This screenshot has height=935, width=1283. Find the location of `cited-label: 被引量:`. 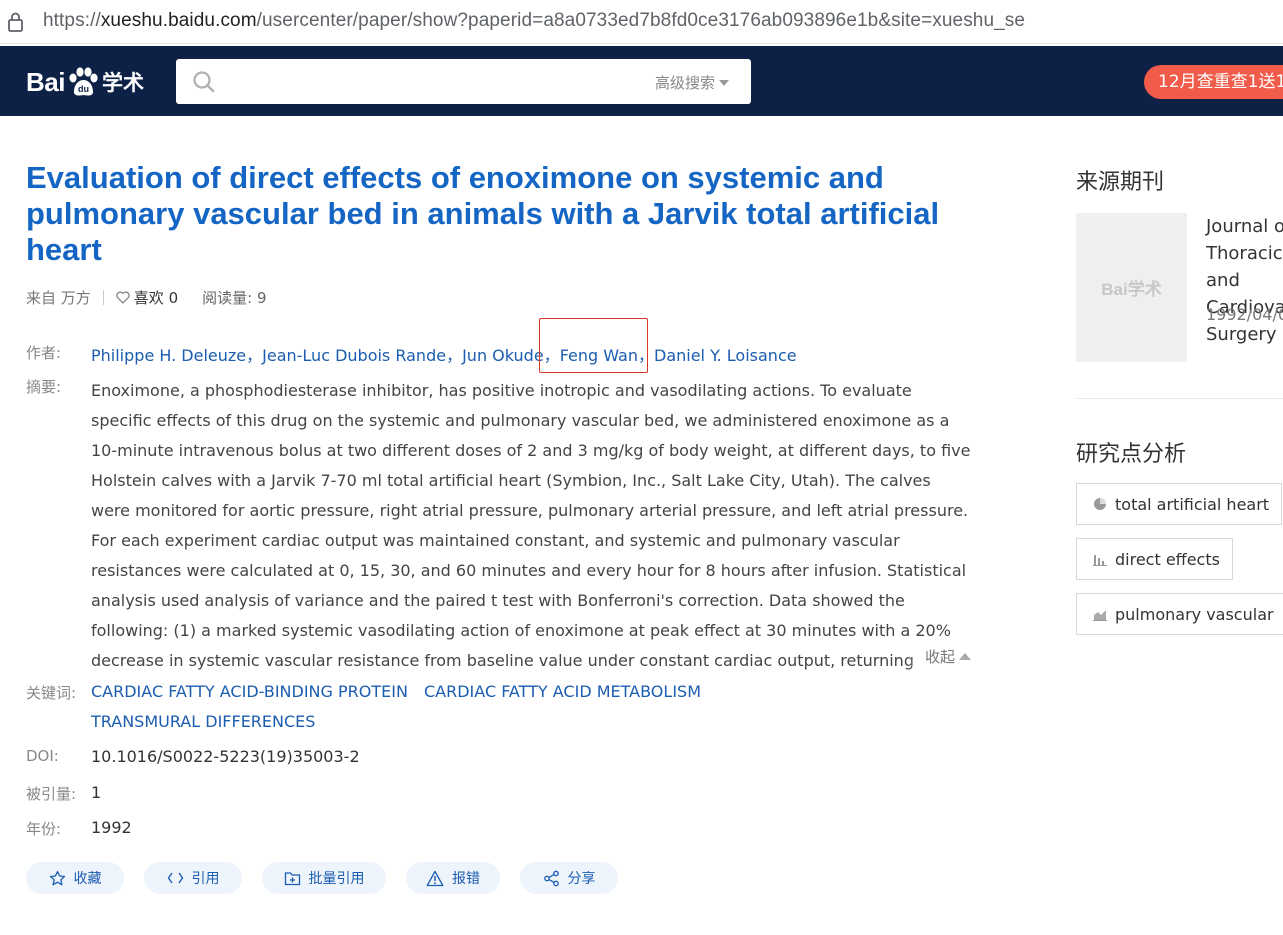

cited-label: 被引量: is located at coordinates (51, 794).